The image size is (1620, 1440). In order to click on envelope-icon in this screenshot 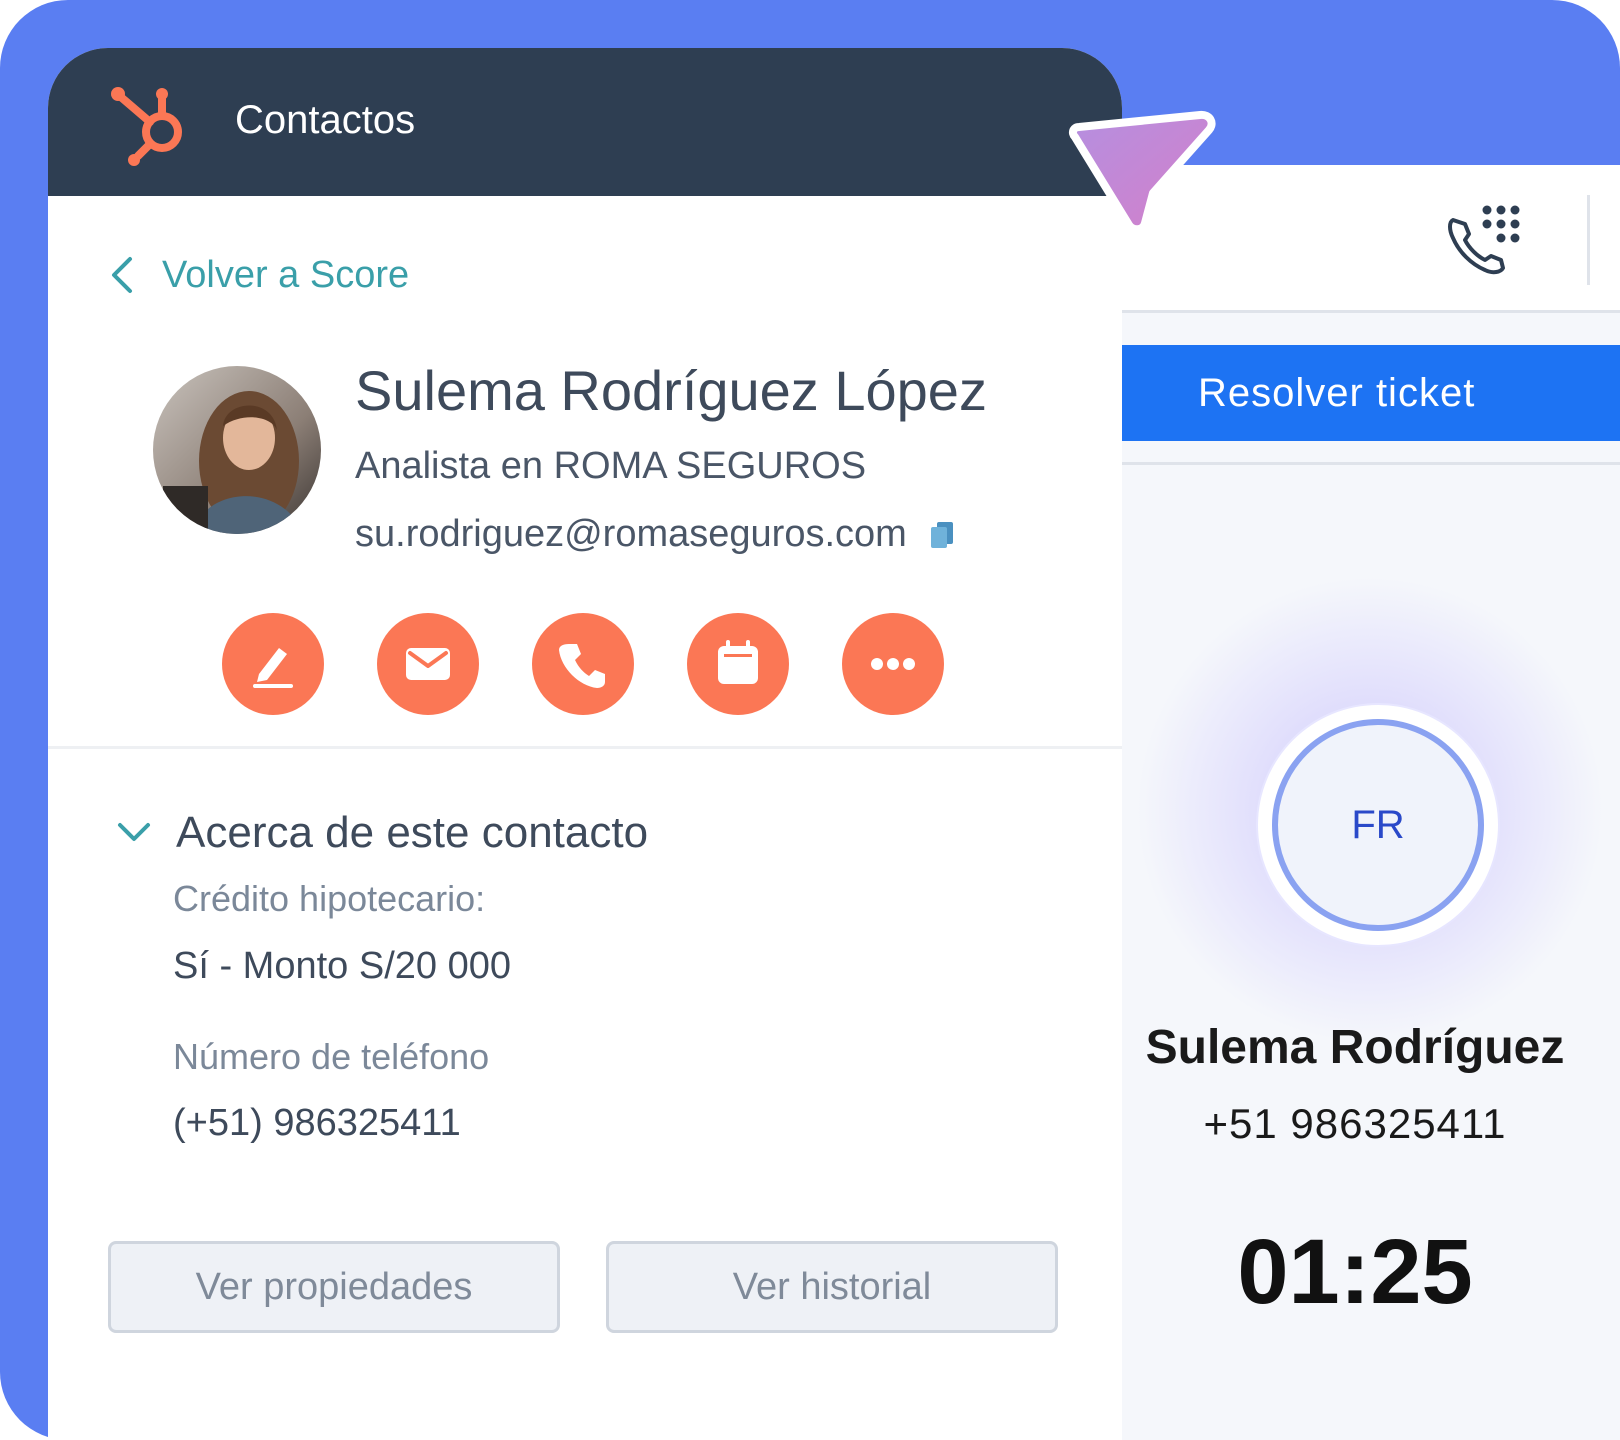, I will do `click(428, 664)`.